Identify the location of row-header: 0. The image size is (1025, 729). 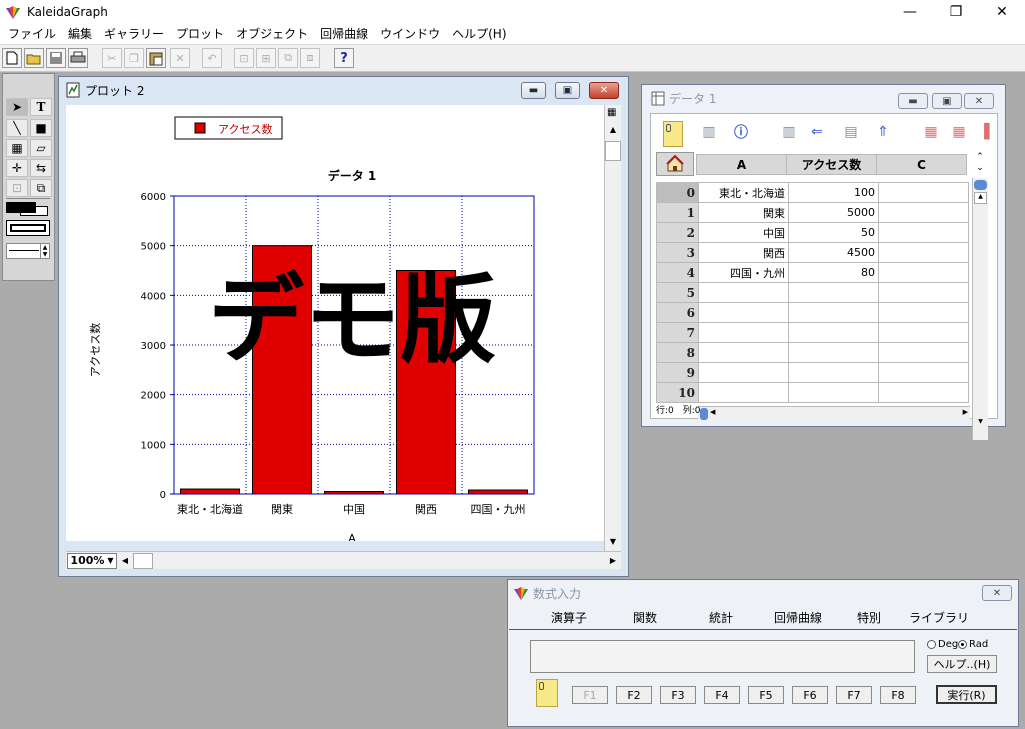
(677, 192).